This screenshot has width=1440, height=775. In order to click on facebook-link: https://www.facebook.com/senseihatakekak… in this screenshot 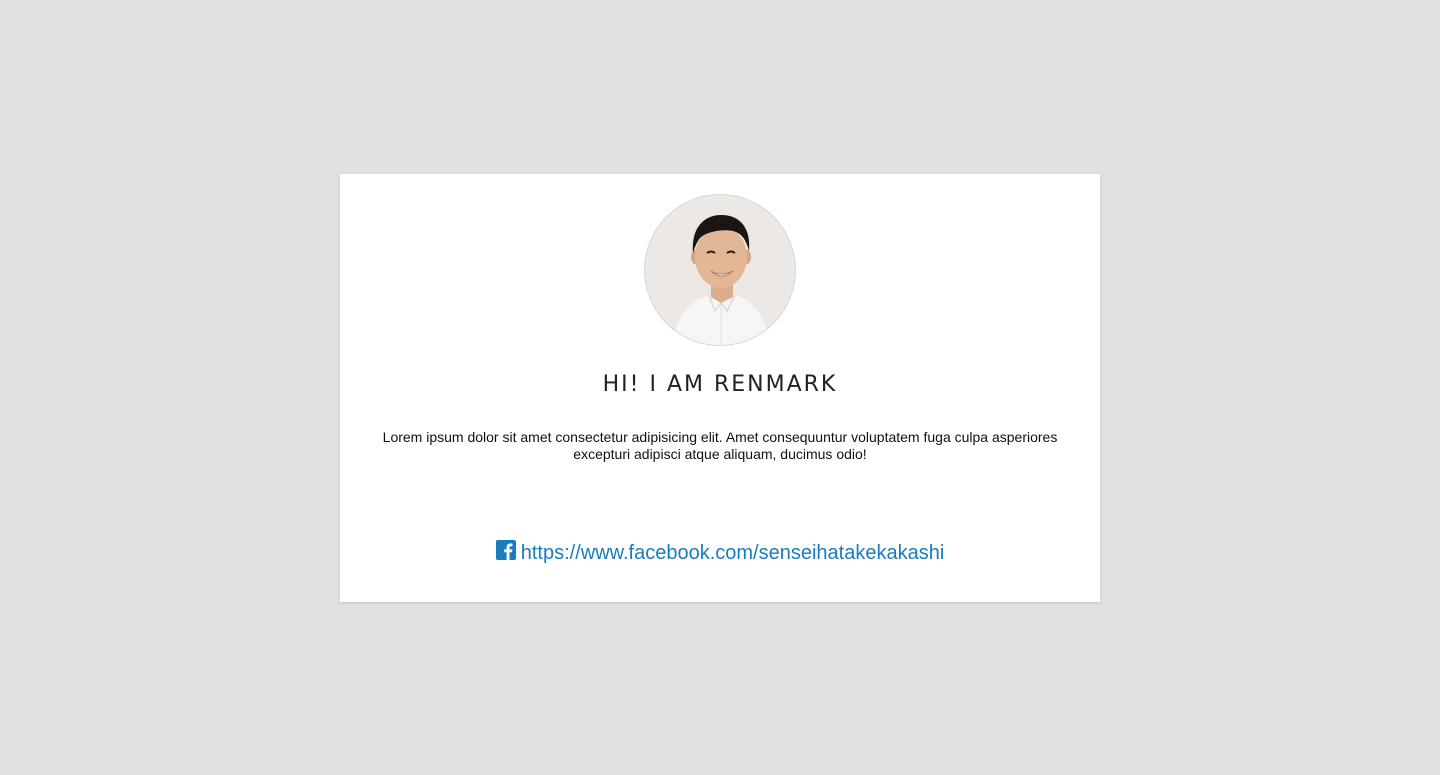, I will do `click(733, 553)`.